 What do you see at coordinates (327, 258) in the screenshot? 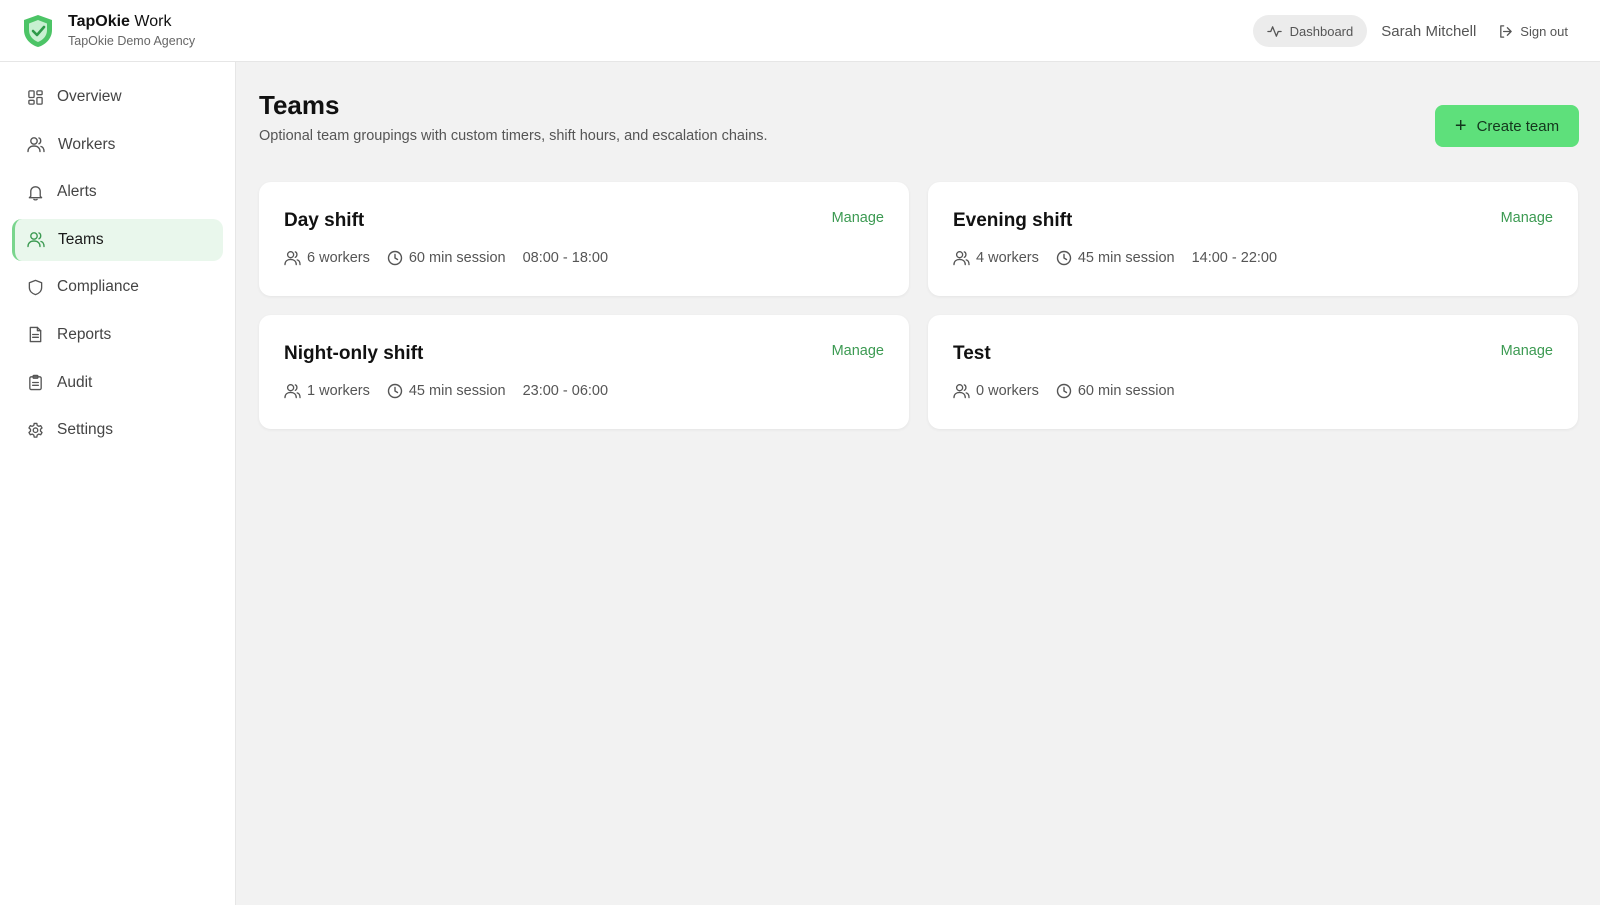
I see `team-workers: 6 workers` at bounding box center [327, 258].